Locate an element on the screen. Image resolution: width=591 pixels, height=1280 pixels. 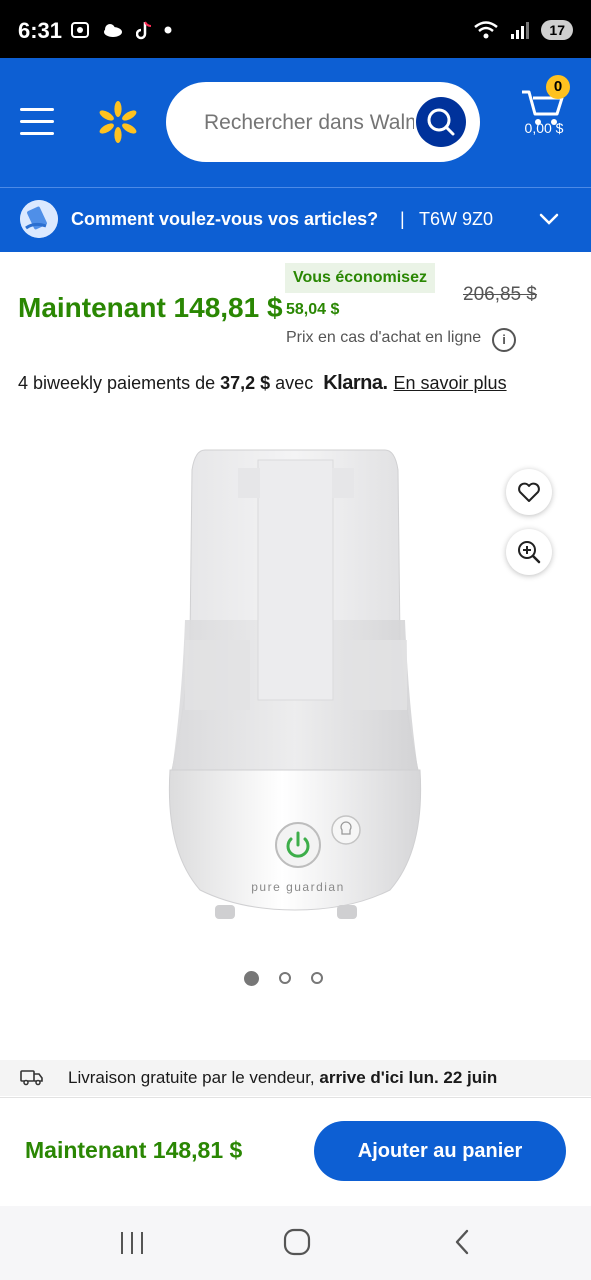
klarna-prefix: 4 biweekly paiements de is located at coordinates (119, 383).